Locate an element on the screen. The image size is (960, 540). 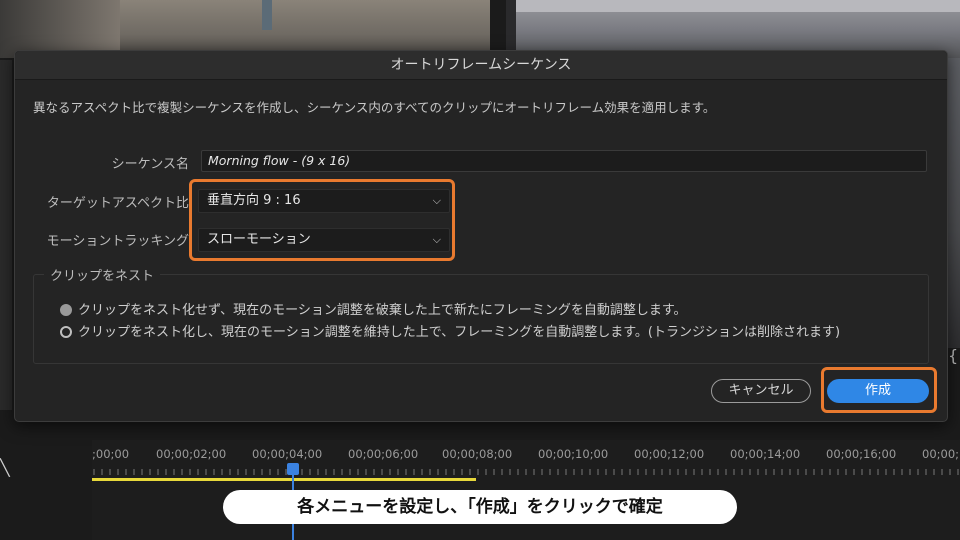
create-button: 作成 is located at coordinates (878, 391).